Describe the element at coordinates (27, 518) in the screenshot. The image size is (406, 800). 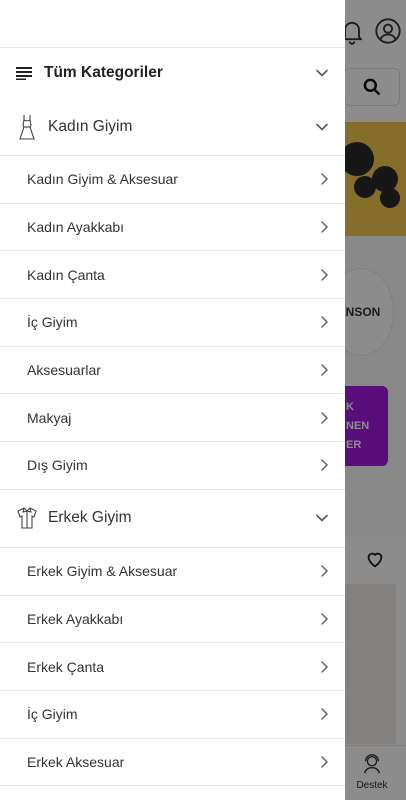
I see `shirt-icon` at that location.